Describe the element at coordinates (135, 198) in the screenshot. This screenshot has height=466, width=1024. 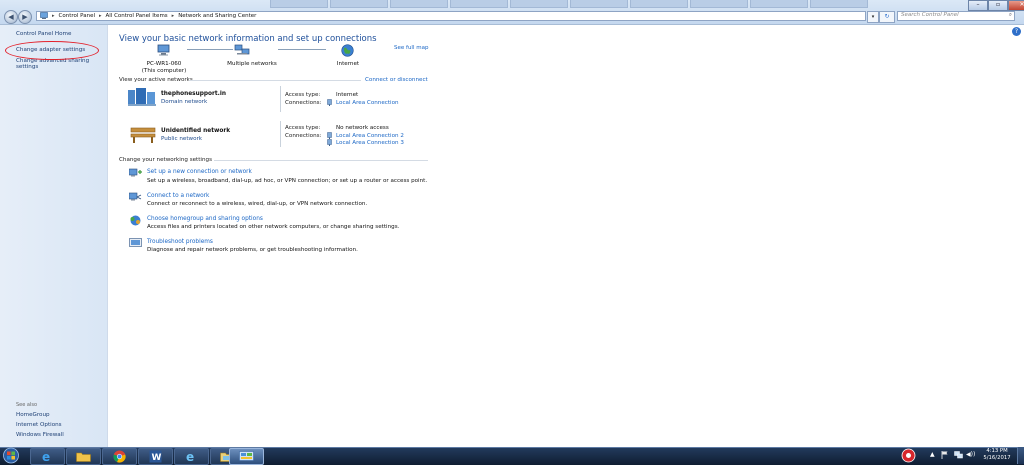
I see `connect-network-icon` at that location.